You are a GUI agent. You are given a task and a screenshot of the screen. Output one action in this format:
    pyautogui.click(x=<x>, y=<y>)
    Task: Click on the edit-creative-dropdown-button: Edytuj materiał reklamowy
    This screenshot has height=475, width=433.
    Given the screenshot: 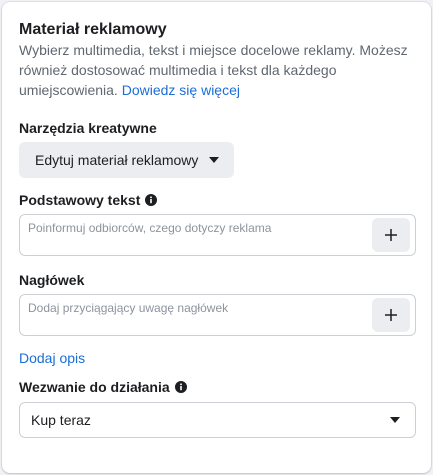 What is the action you would take?
    pyautogui.click(x=126, y=160)
    